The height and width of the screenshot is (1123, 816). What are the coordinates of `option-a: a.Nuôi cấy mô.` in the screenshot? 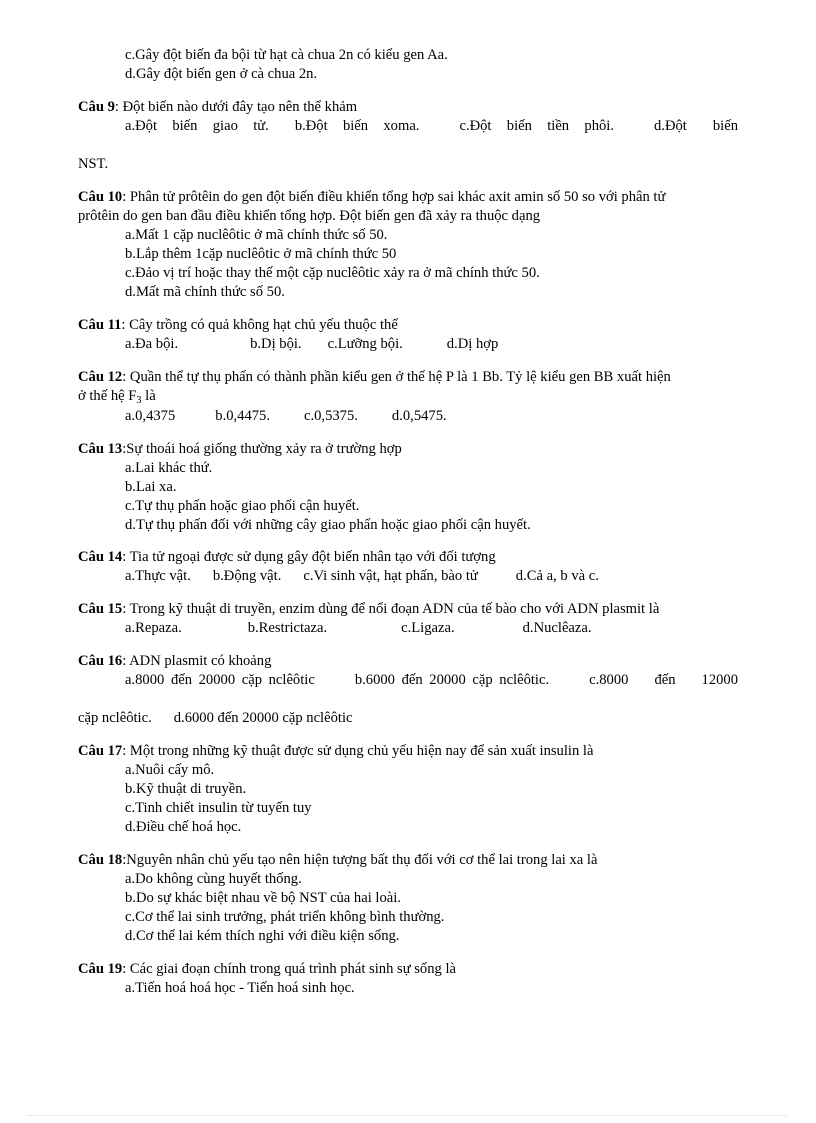 It's located at (170, 770).